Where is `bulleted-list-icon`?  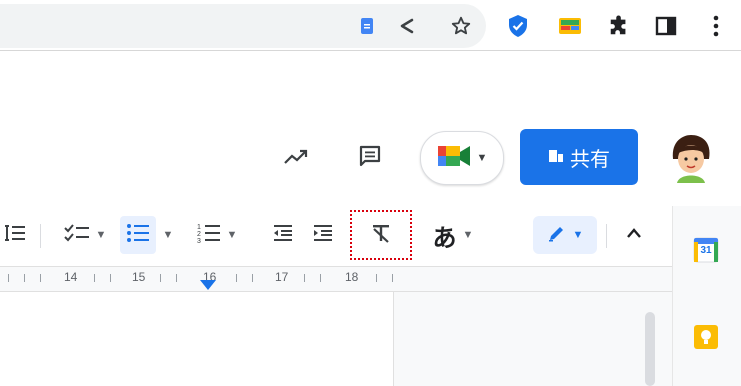 bulleted-list-icon is located at coordinates (138, 235).